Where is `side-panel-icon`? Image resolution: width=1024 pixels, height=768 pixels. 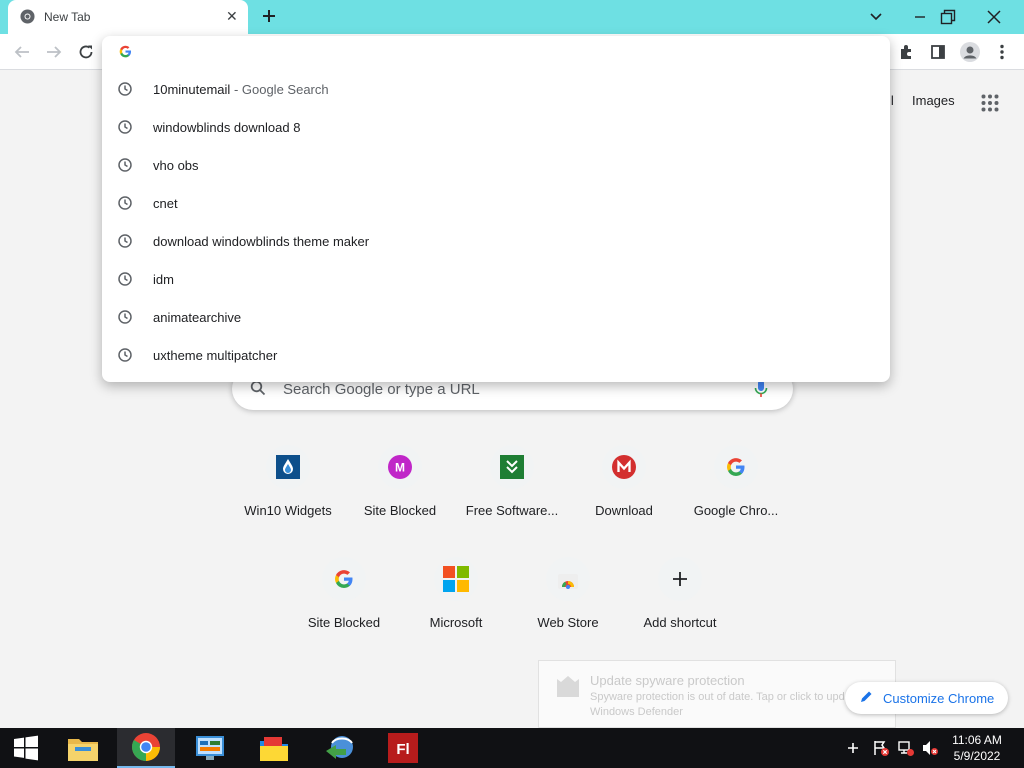 side-panel-icon is located at coordinates (938, 52).